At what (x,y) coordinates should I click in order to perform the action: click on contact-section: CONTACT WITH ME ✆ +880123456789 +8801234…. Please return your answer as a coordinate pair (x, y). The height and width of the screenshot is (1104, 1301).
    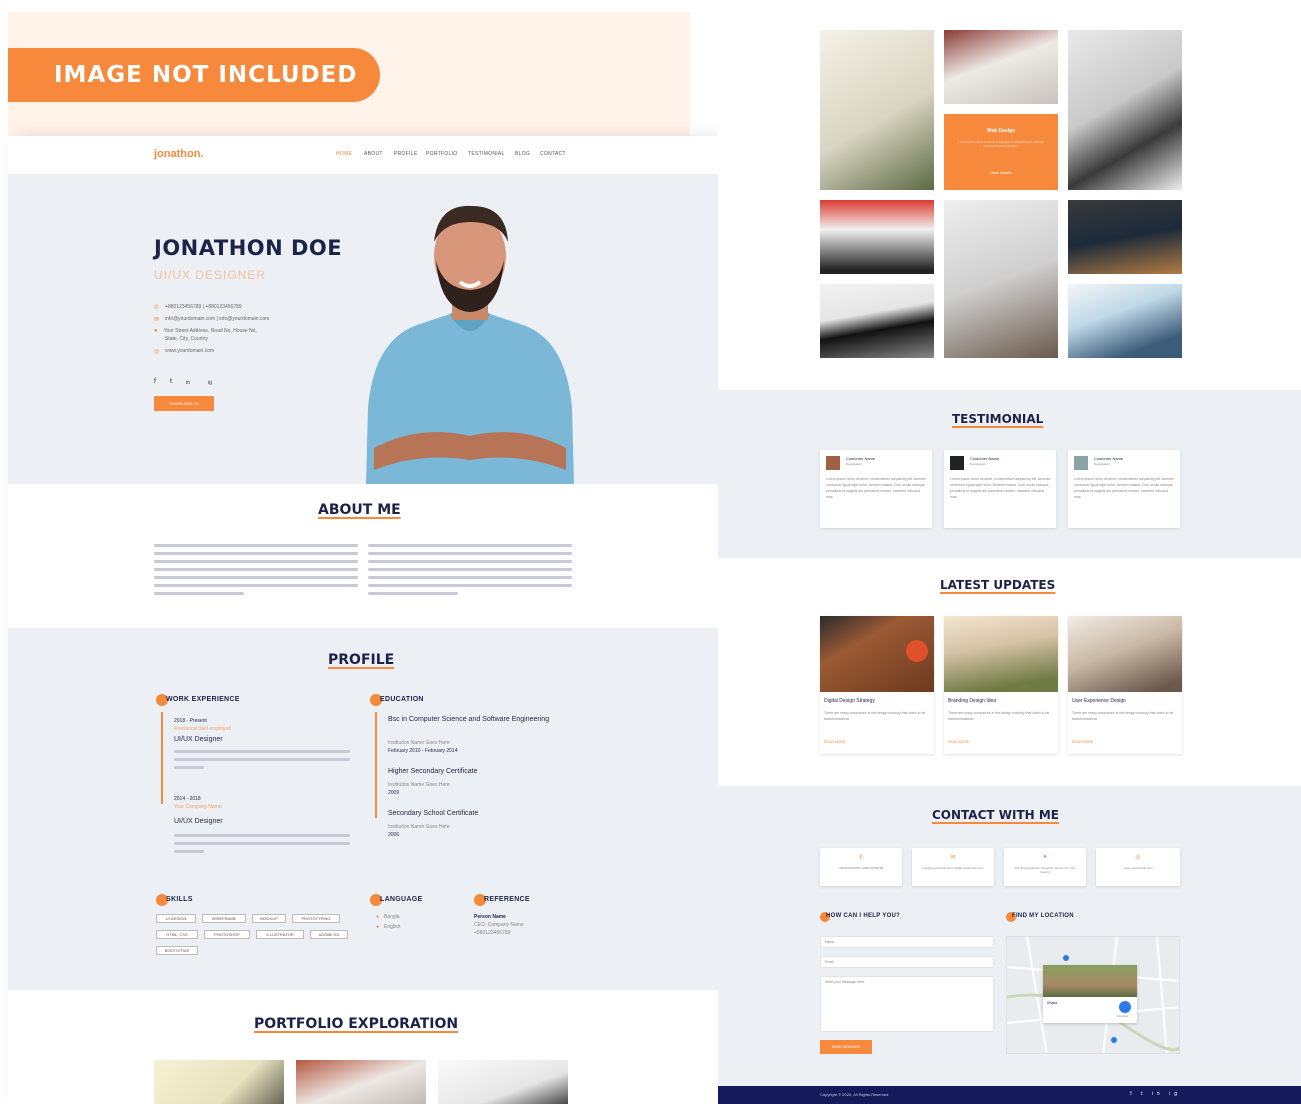
    Looking at the image, I should click on (1009, 936).